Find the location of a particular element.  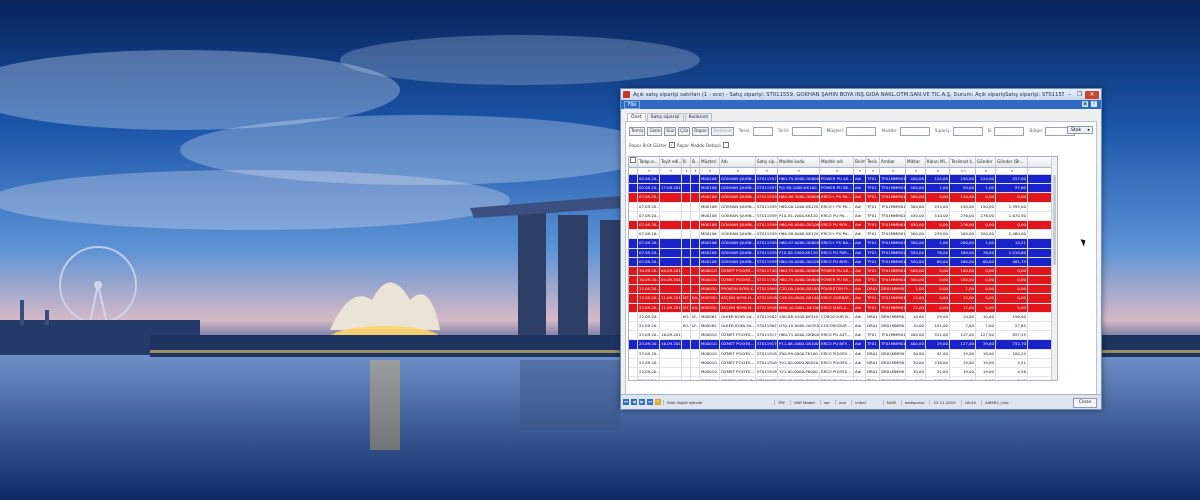

window-layout-icon: ▣ is located at coordinates (1085, 104).